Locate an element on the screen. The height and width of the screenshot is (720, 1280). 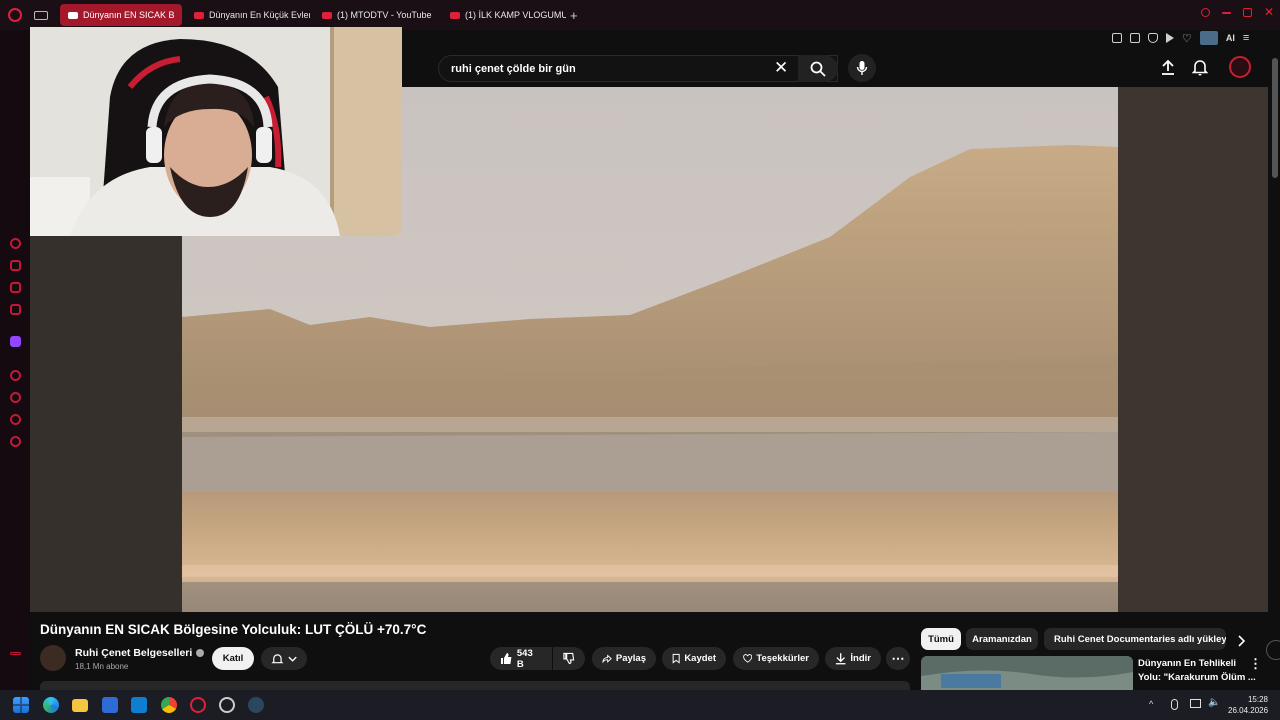
notifications-button is located at coordinates (1200, 69).